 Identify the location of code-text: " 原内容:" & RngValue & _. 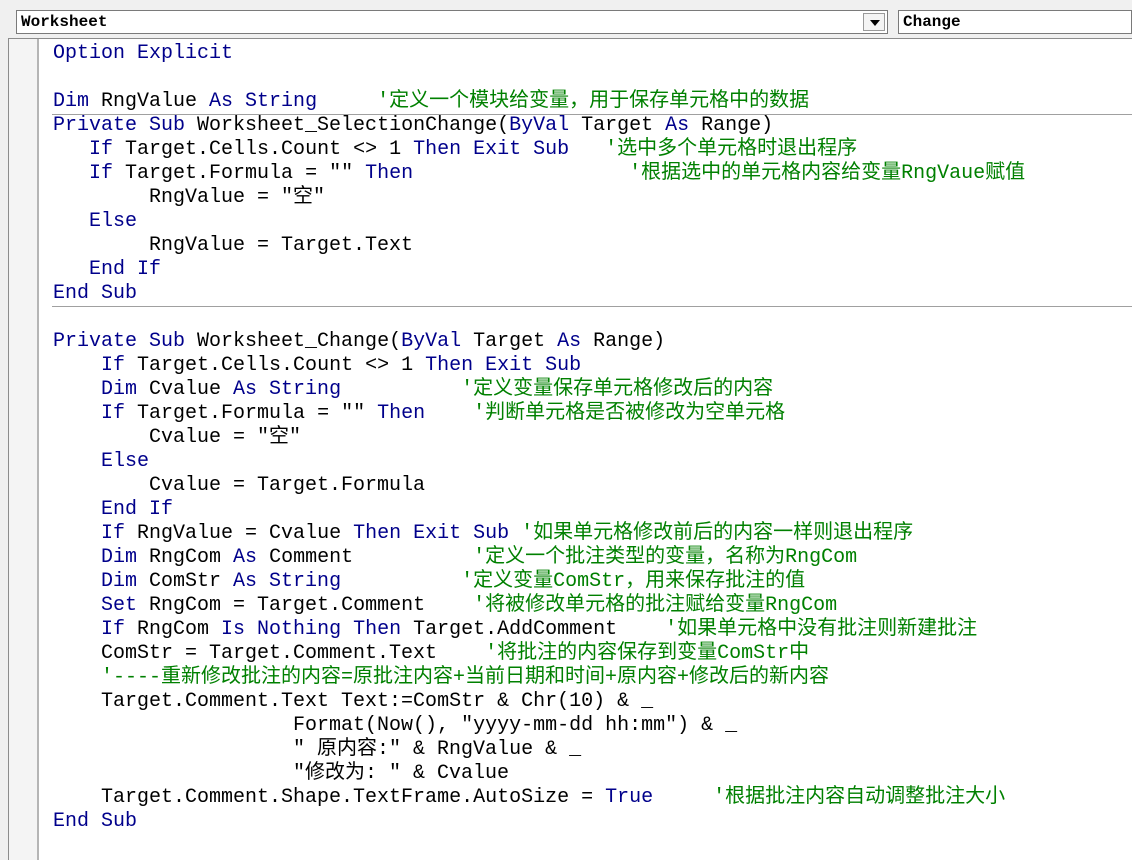
(317, 749).